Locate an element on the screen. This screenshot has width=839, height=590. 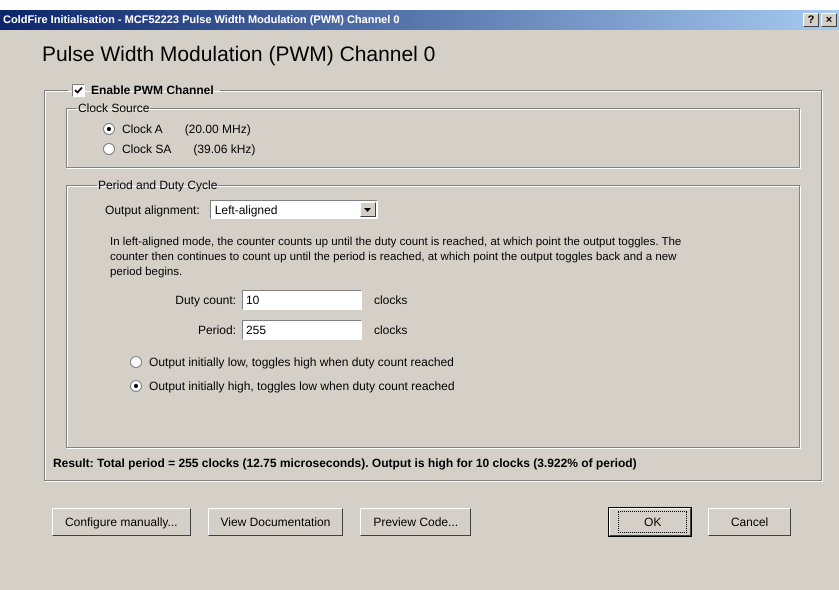
dialog-button: OK is located at coordinates (650, 522).